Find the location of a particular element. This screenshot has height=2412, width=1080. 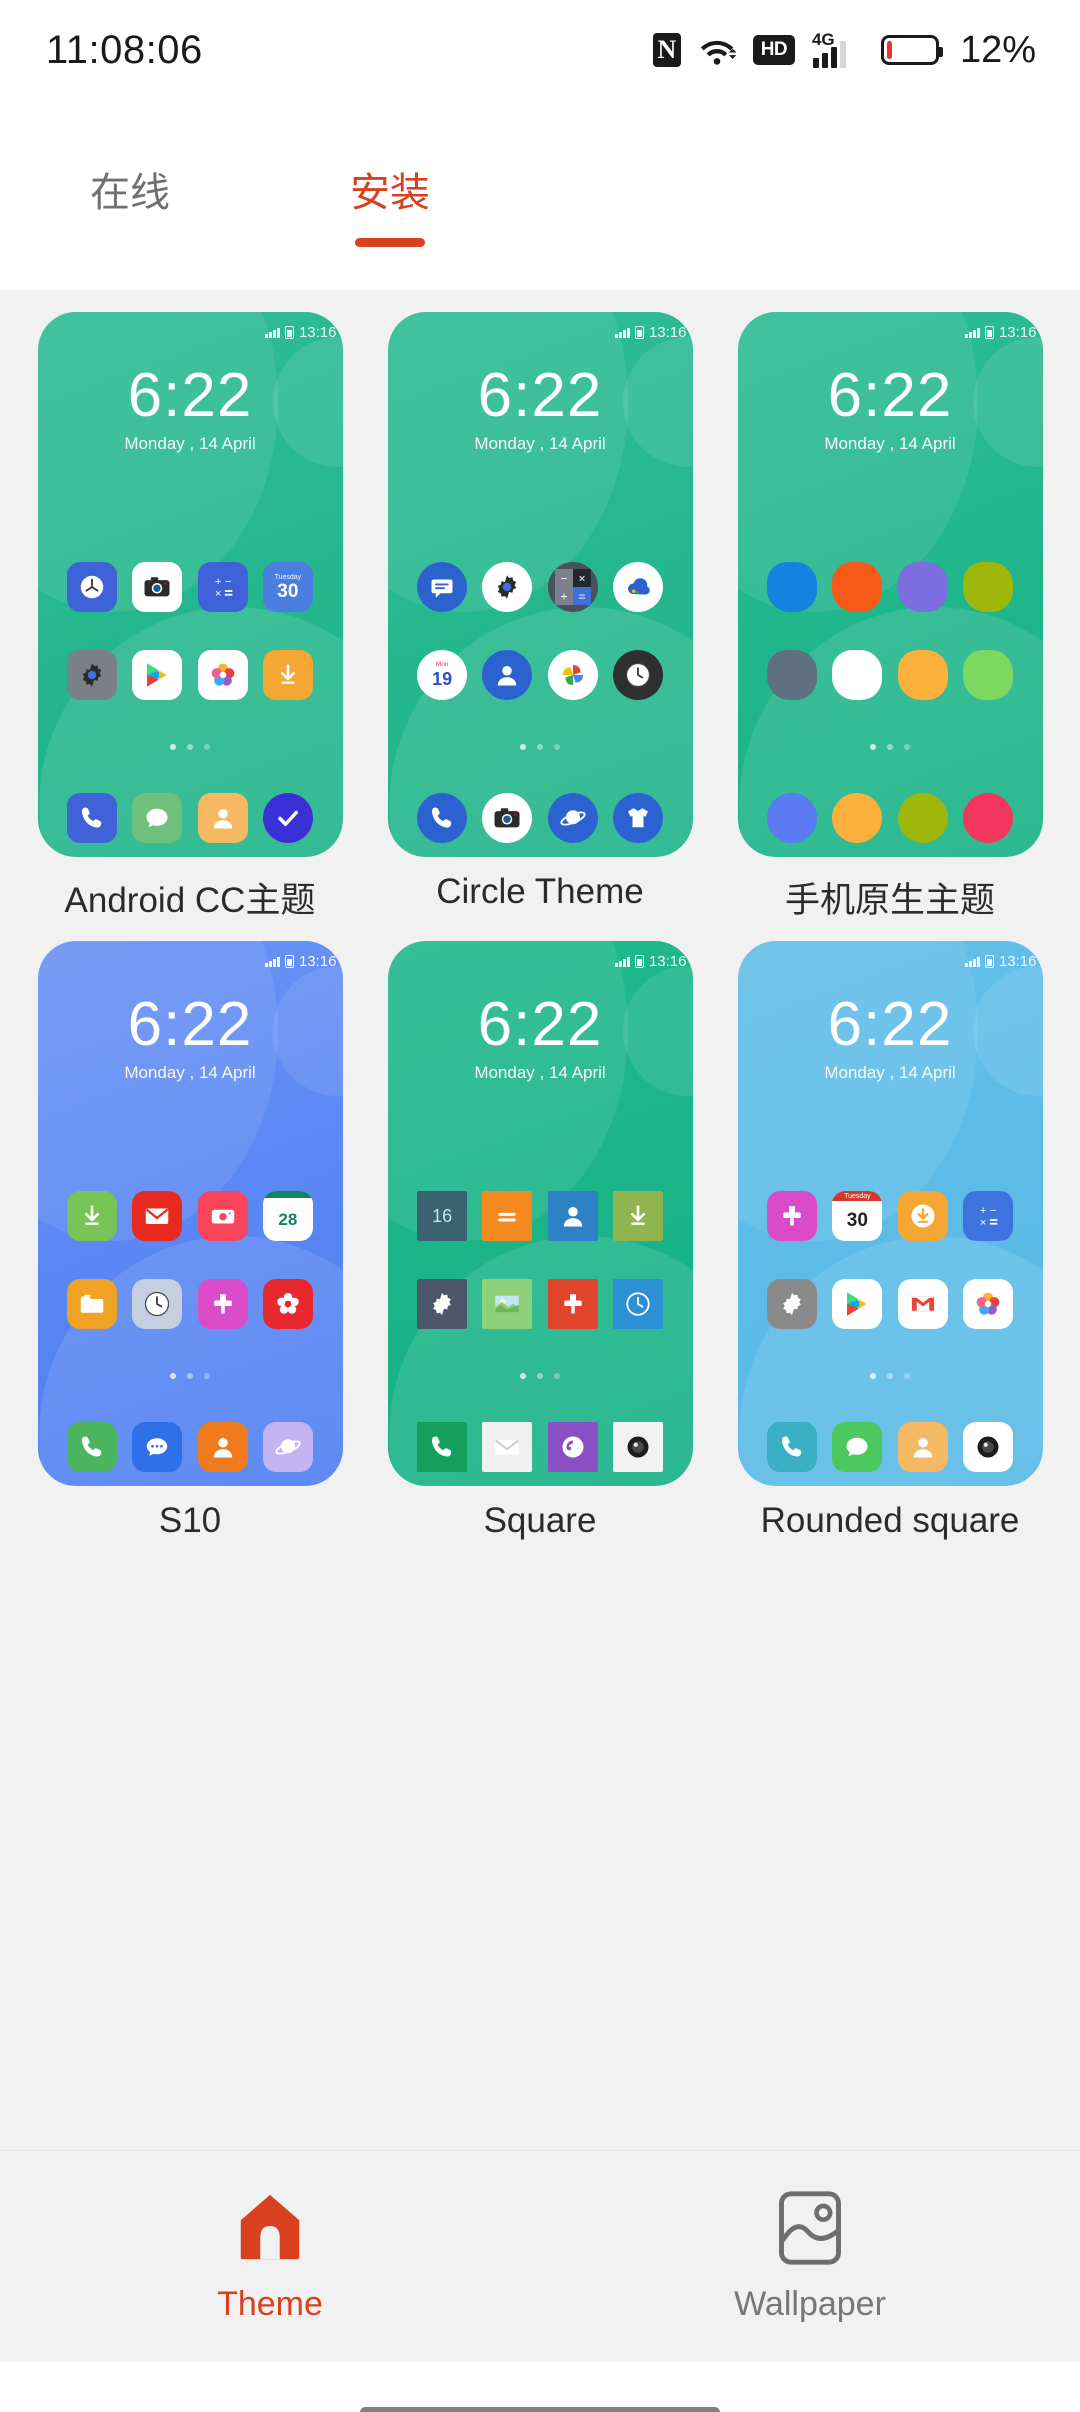

theme-name-label: Rounded square is located at coordinates (890, 1520).